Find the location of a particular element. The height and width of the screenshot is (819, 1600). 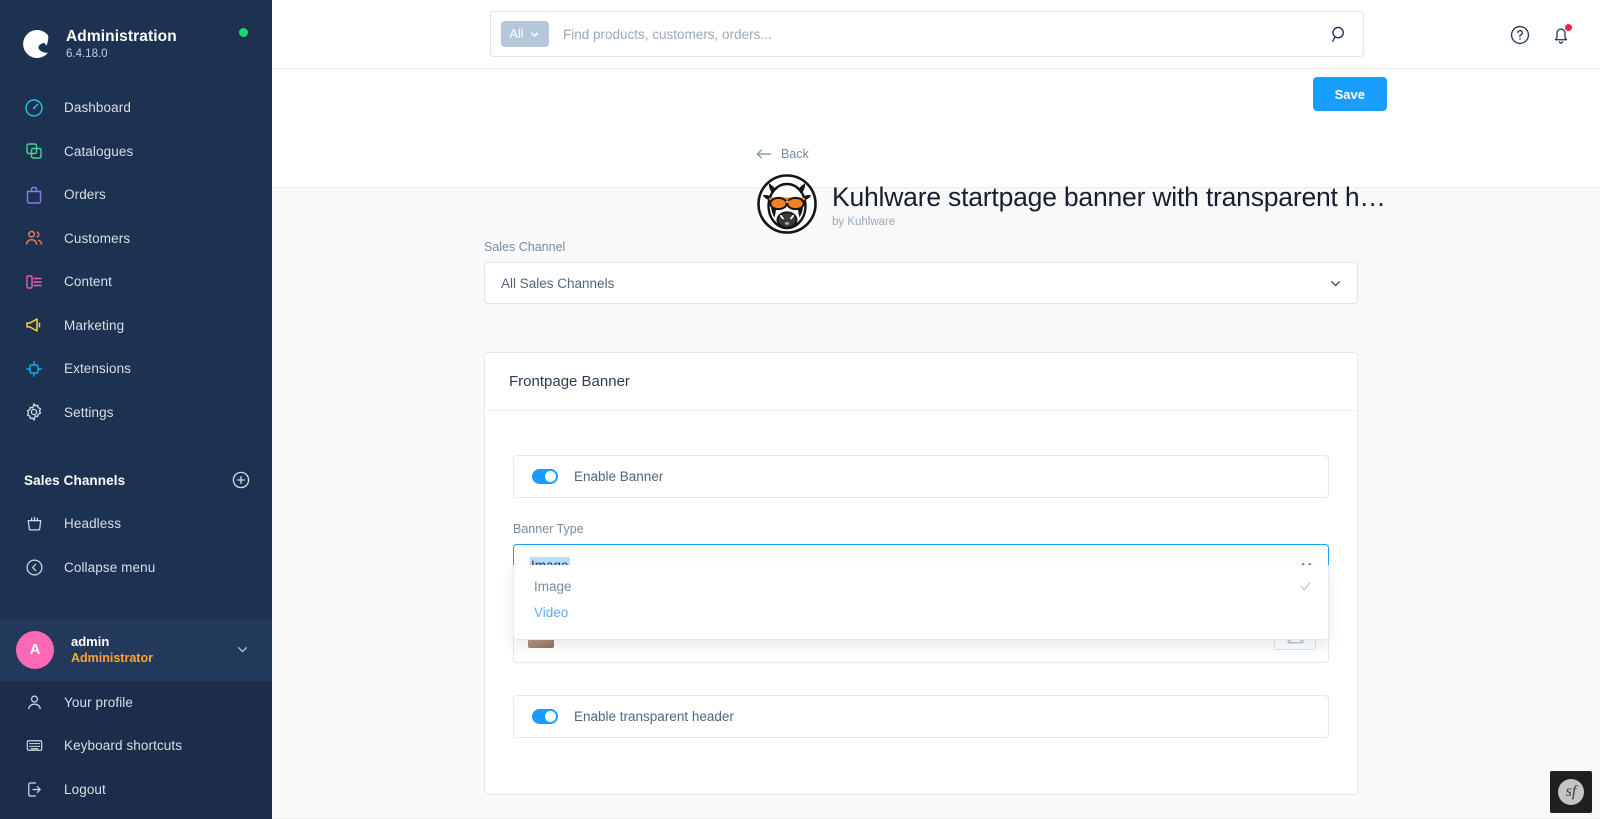

sales-channel-select: All Sales Channels is located at coordinates (921, 283).